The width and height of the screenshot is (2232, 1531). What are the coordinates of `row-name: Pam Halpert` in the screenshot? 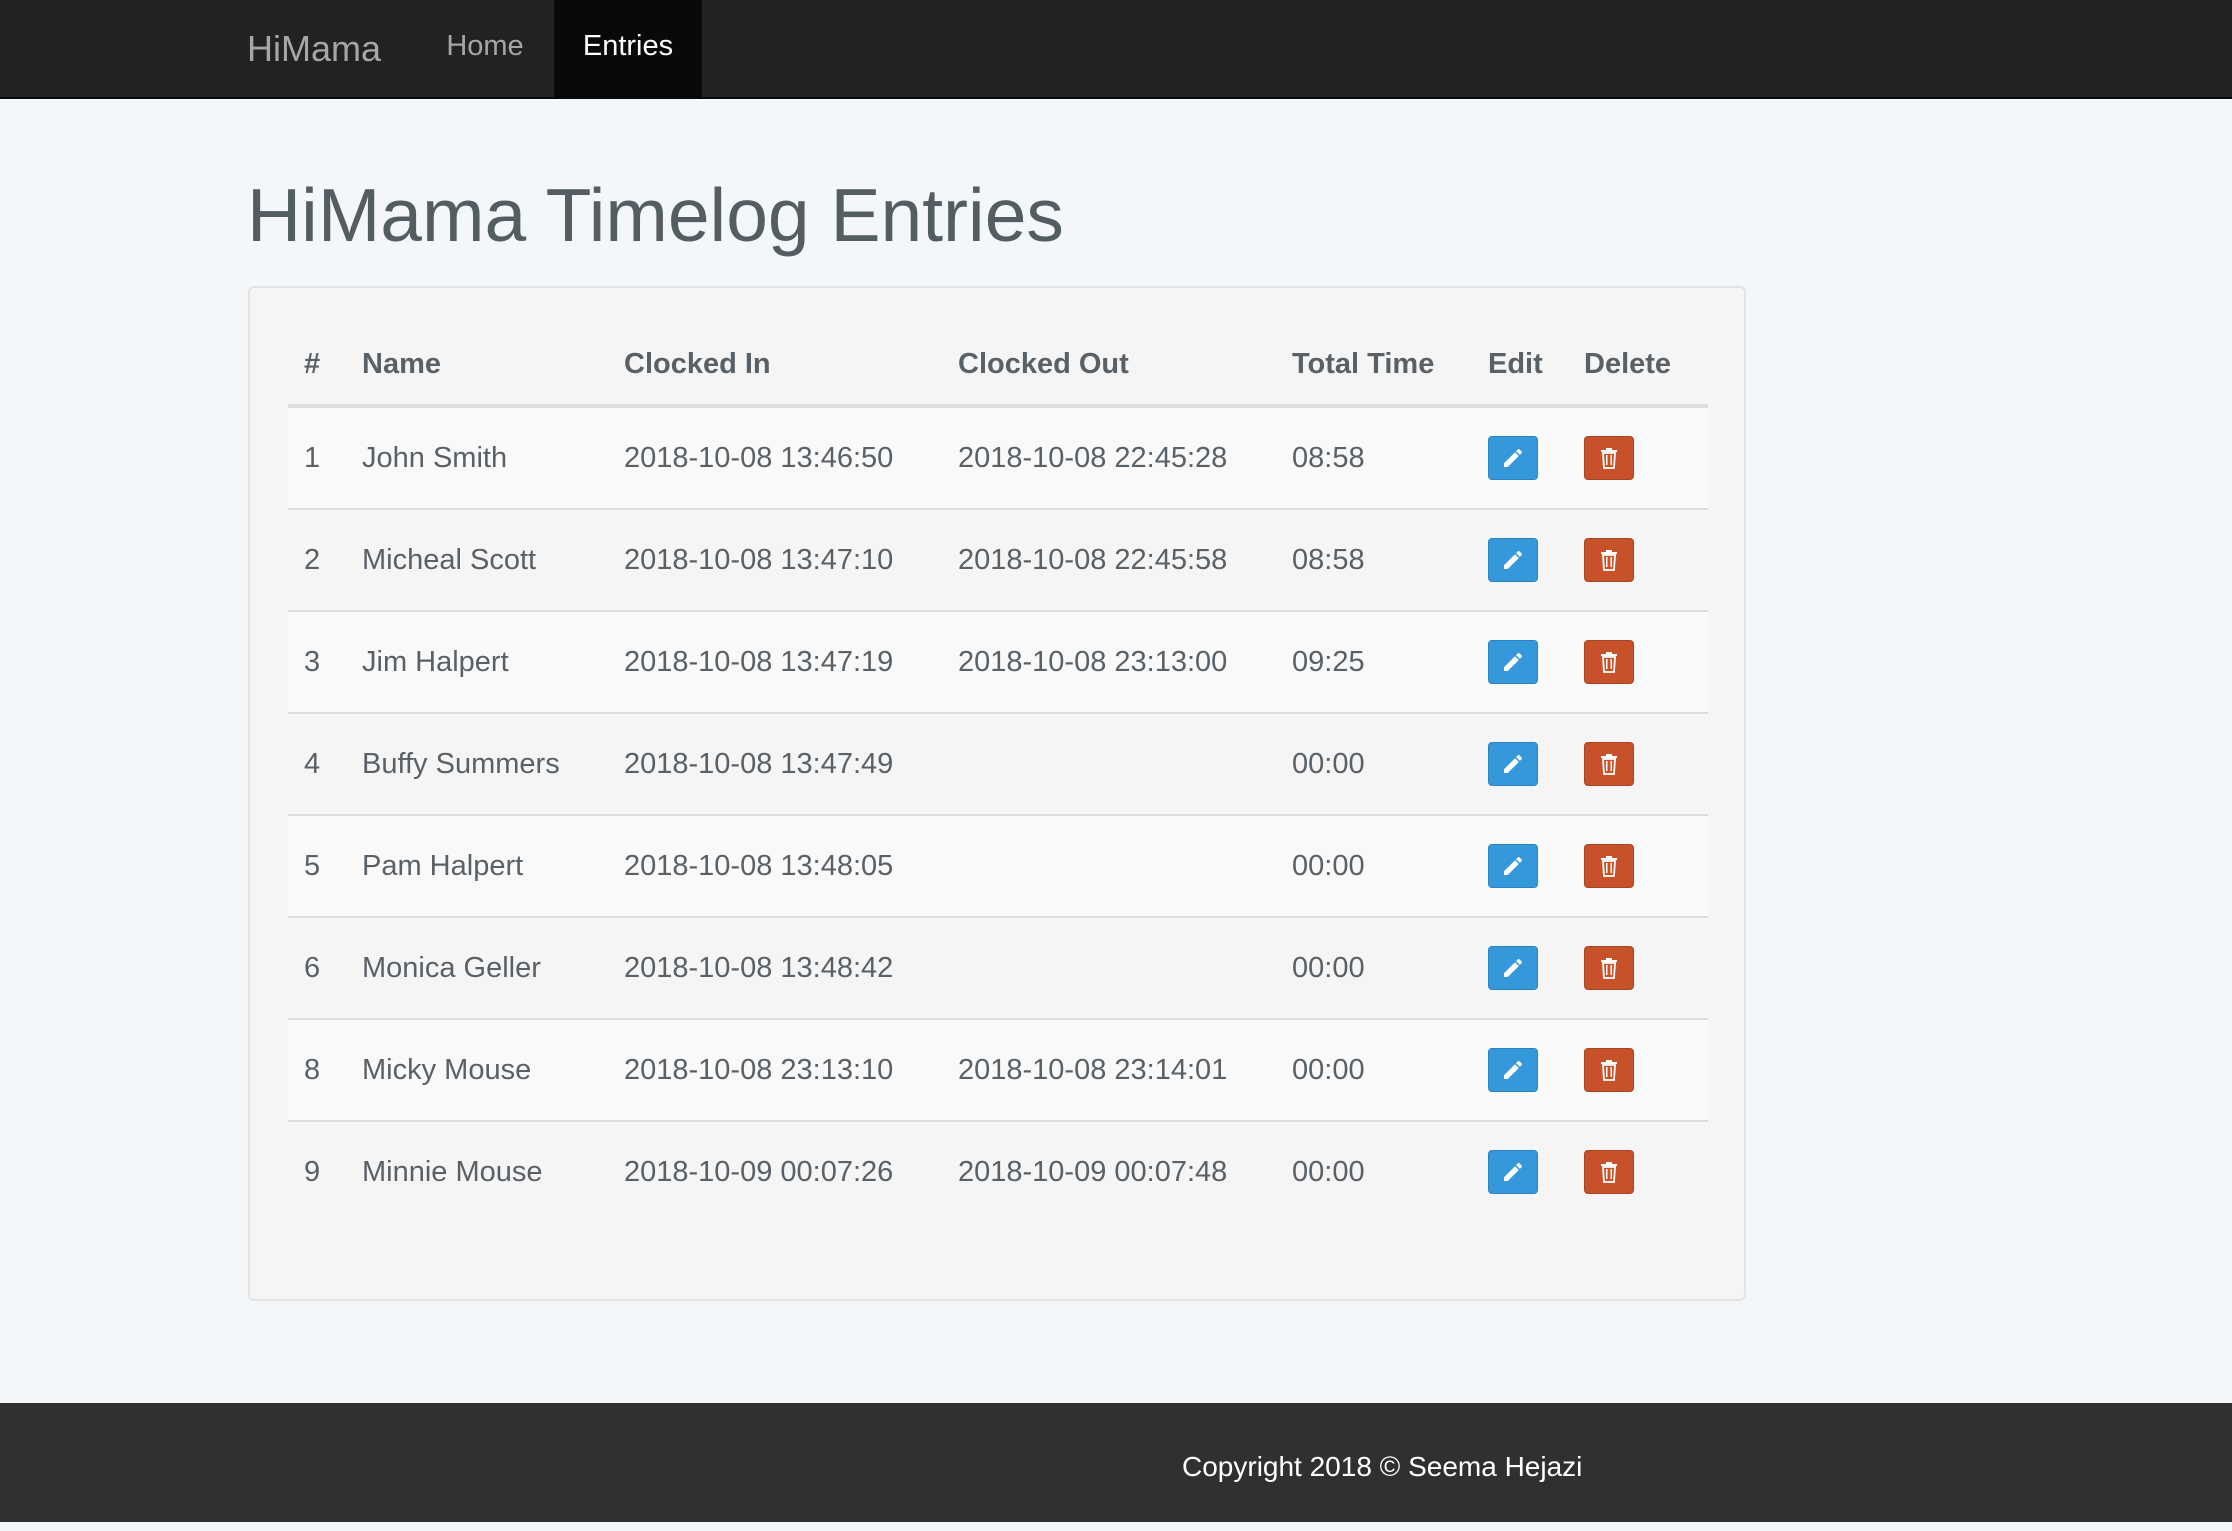 It's located at (477, 865).